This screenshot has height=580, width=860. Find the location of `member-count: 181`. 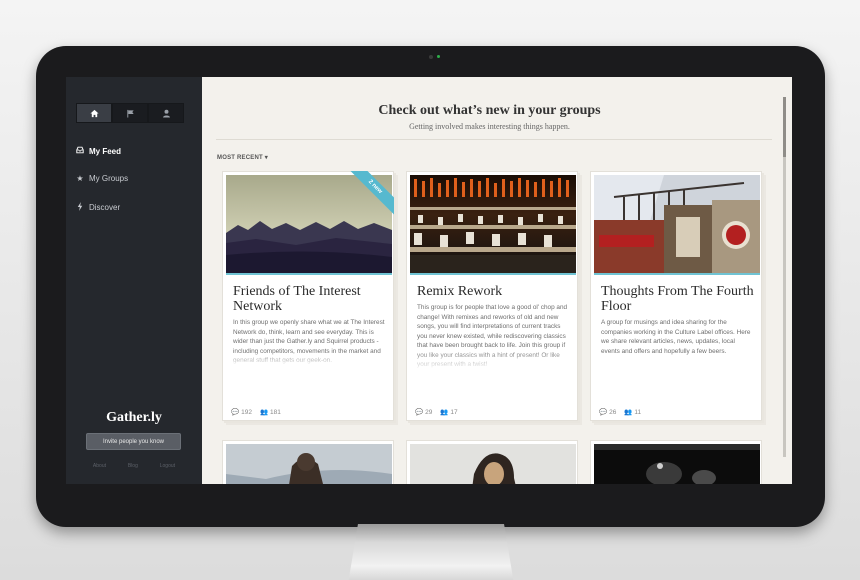

member-count: 181 is located at coordinates (275, 412).